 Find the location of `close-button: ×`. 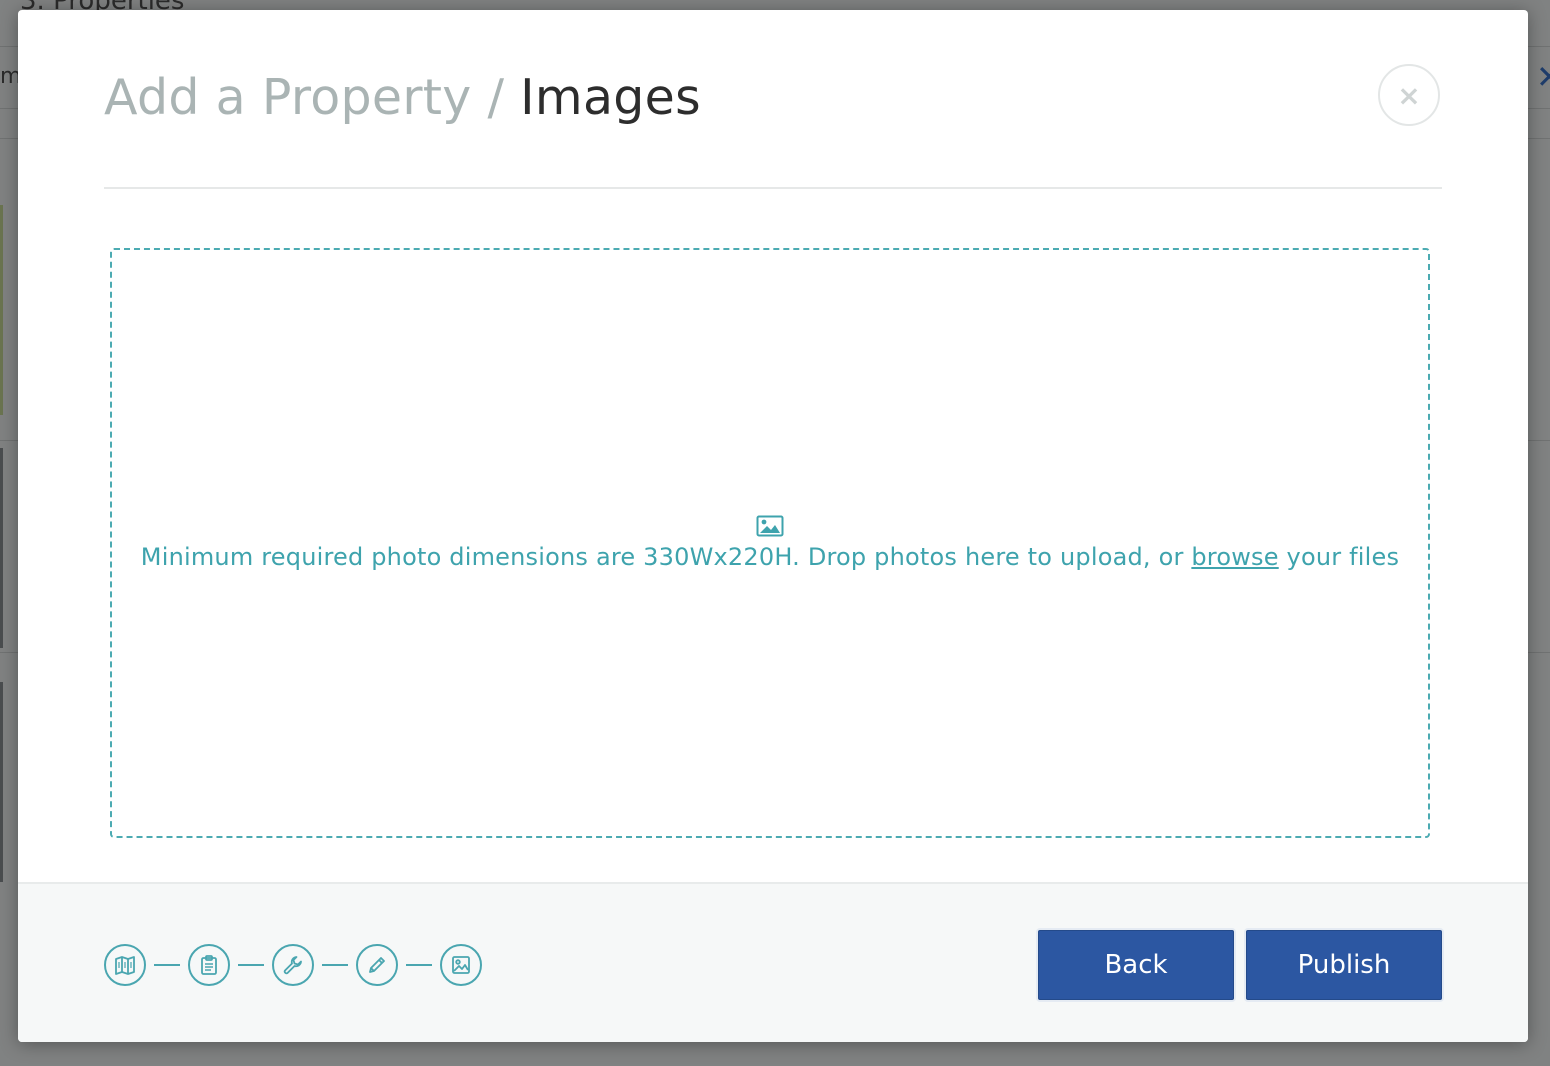

close-button: × is located at coordinates (1409, 95).